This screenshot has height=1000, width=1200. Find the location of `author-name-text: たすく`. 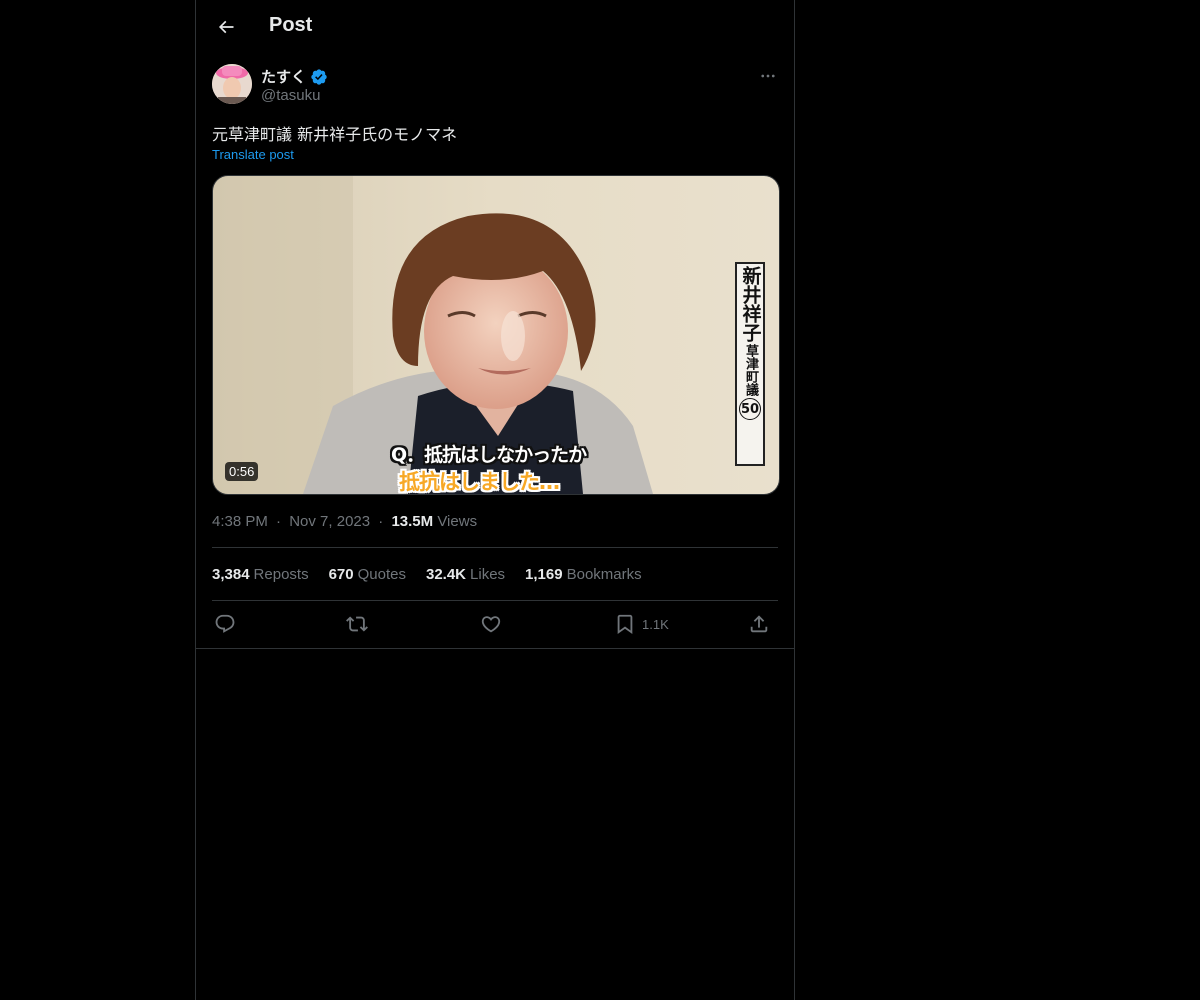

author-name-text: たすく is located at coordinates (284, 77).